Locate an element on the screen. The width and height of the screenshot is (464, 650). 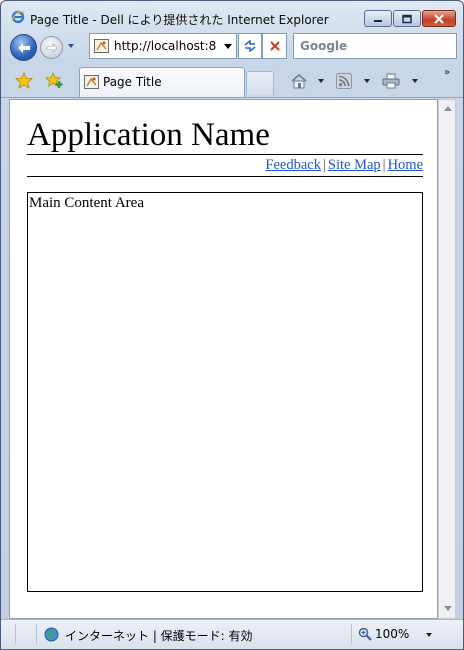
navigation-bar: http://localhost:8 Google is located at coordinates (232, 47).